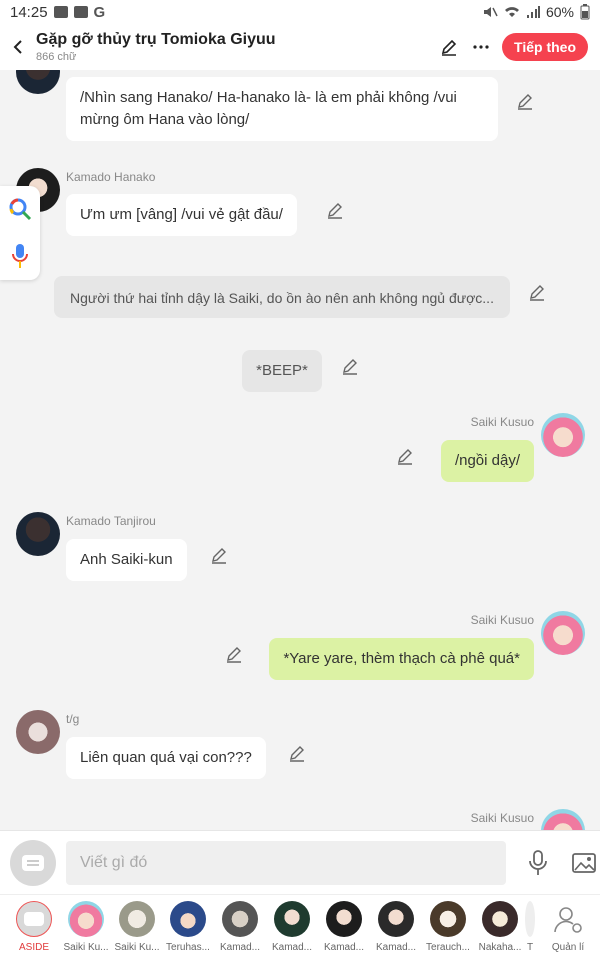  I want to click on message-bubble: /ngồi dậy/, so click(487, 461).